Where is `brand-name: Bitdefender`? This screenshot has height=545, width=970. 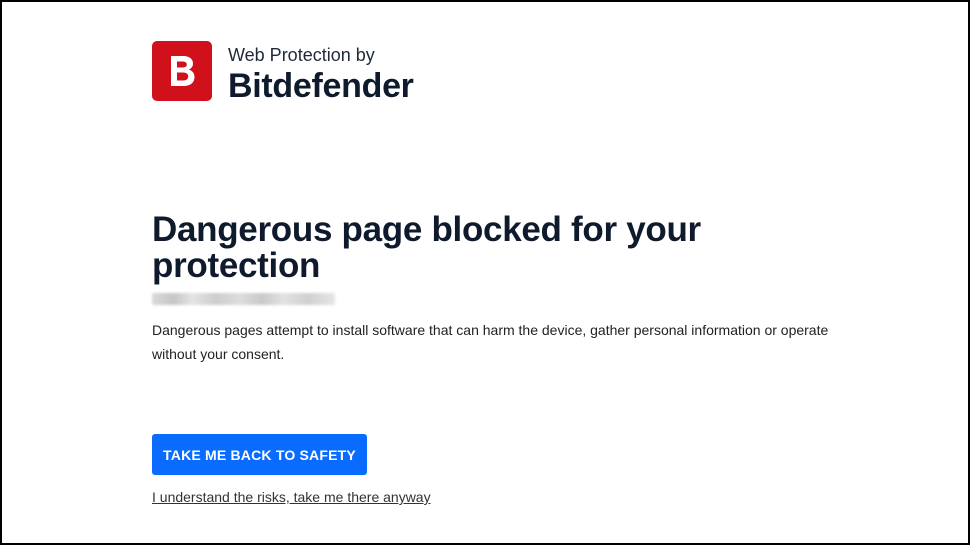 brand-name: Bitdefender is located at coordinates (321, 86).